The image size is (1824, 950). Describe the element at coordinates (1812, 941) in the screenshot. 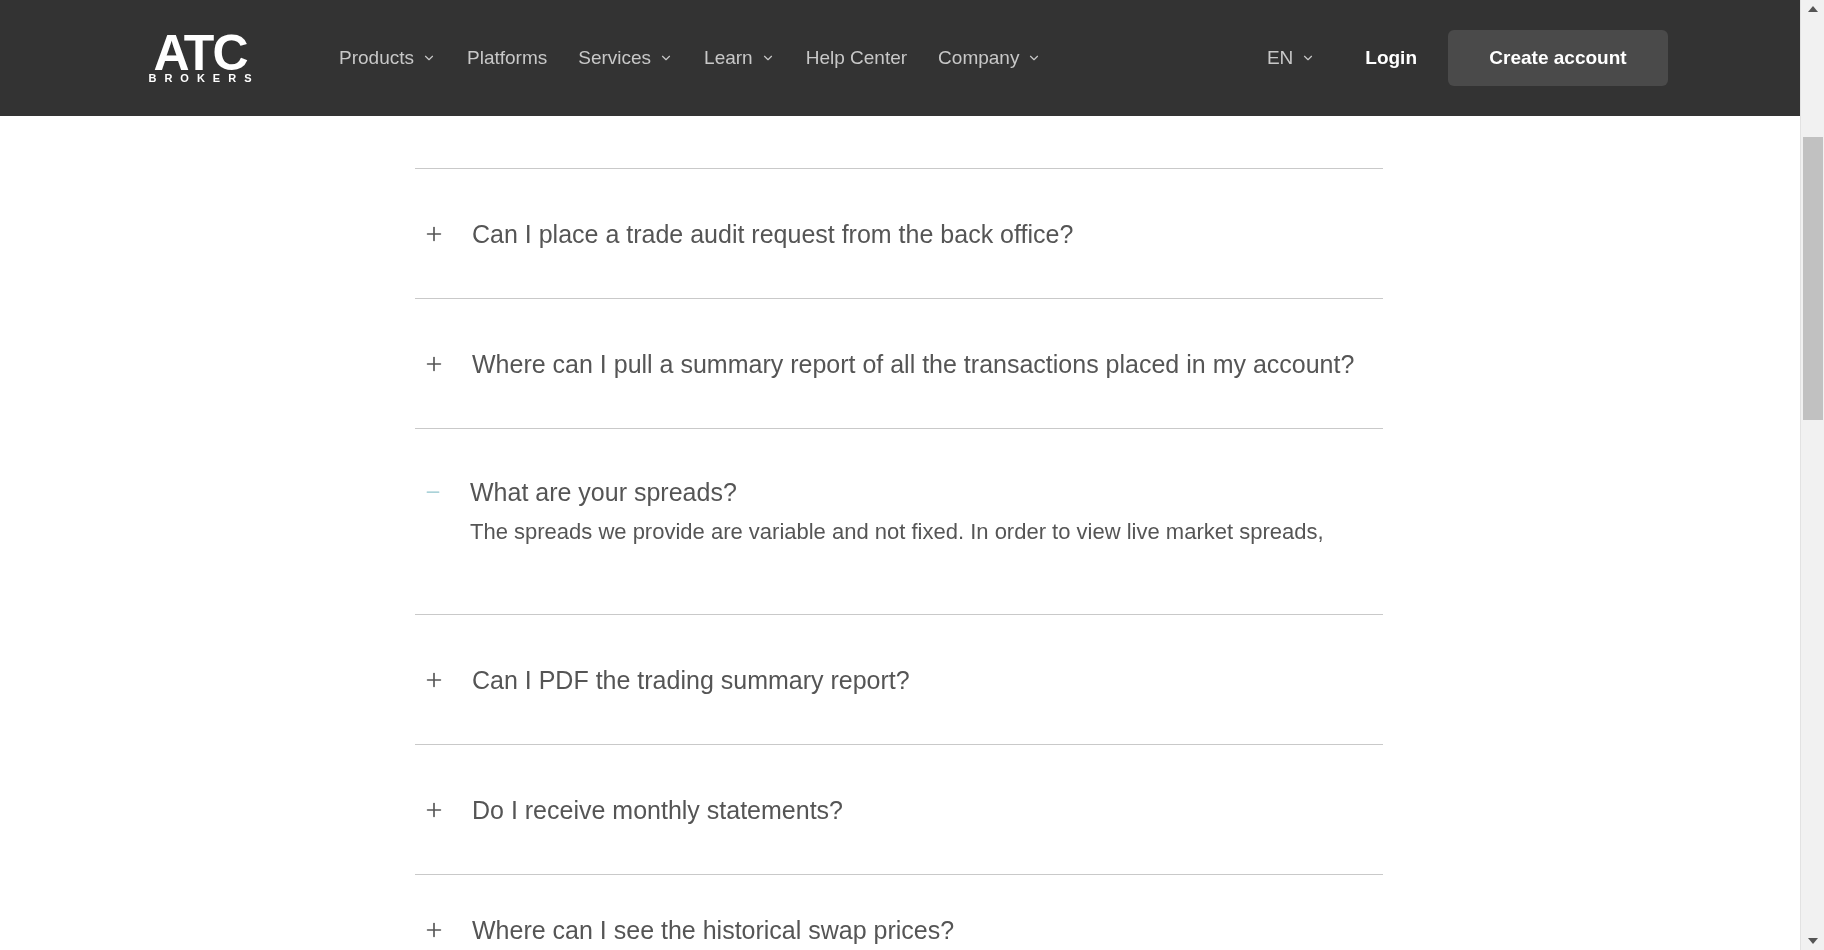

I see `scroll-down-icon` at that location.